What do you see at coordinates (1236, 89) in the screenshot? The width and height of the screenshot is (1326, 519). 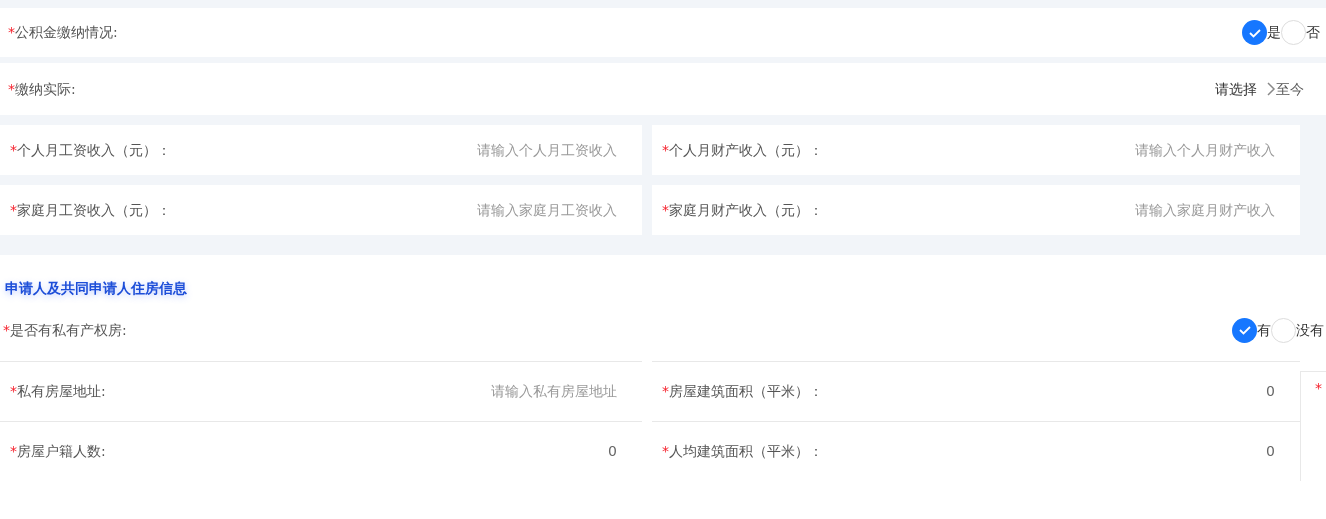 I see `date-select: 请选择` at bounding box center [1236, 89].